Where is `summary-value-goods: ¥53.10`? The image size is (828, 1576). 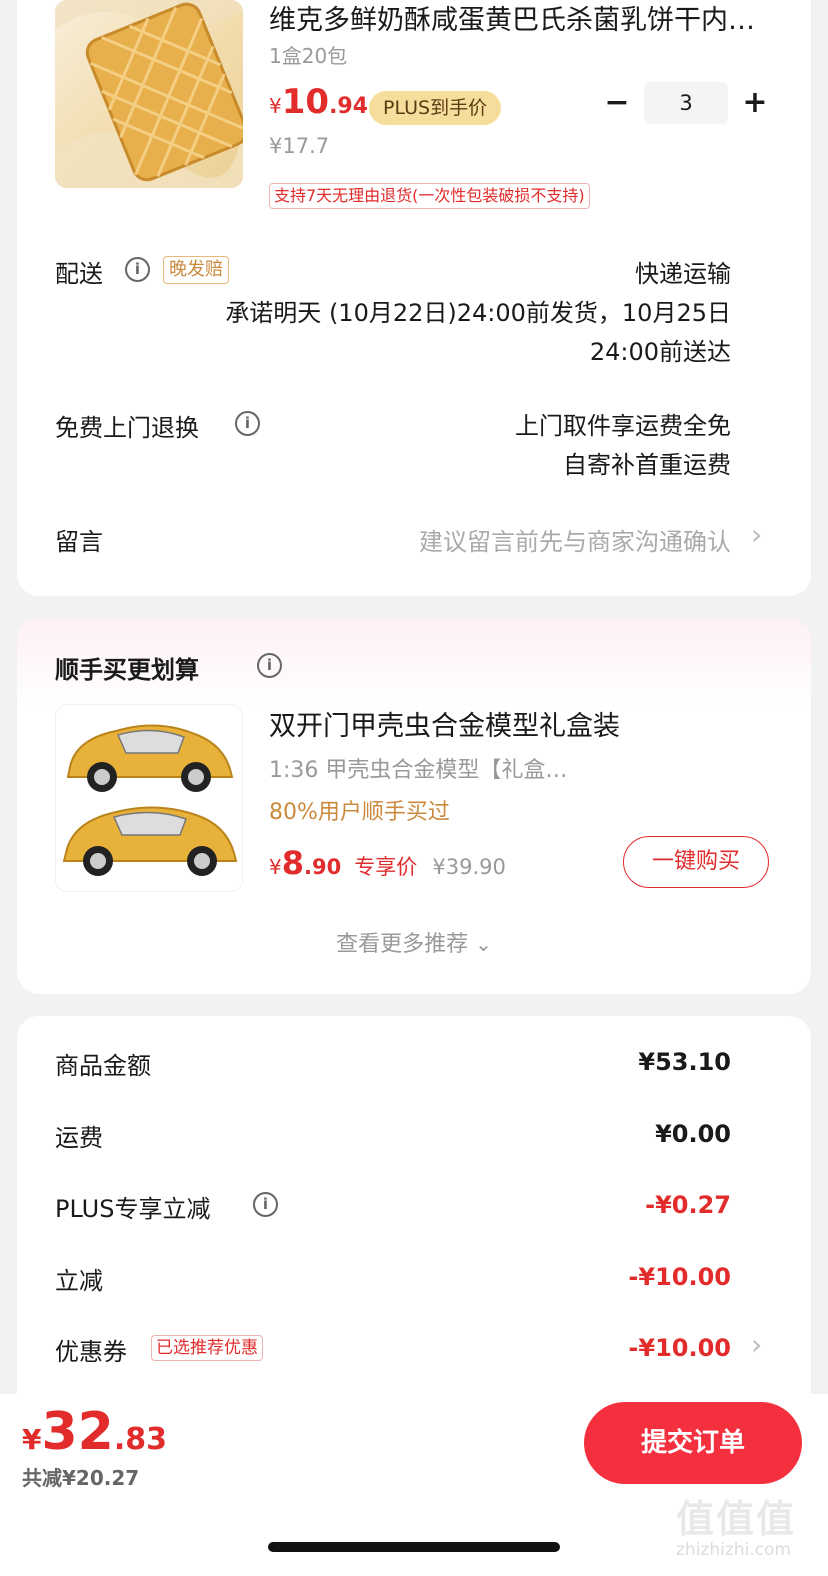
summary-value-goods: ¥53.10 is located at coordinates (684, 1062).